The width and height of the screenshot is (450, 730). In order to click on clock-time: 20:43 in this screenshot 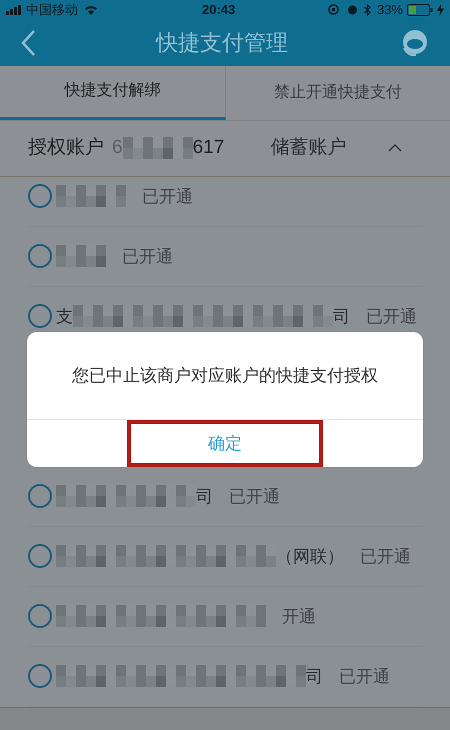, I will do `click(219, 10)`.